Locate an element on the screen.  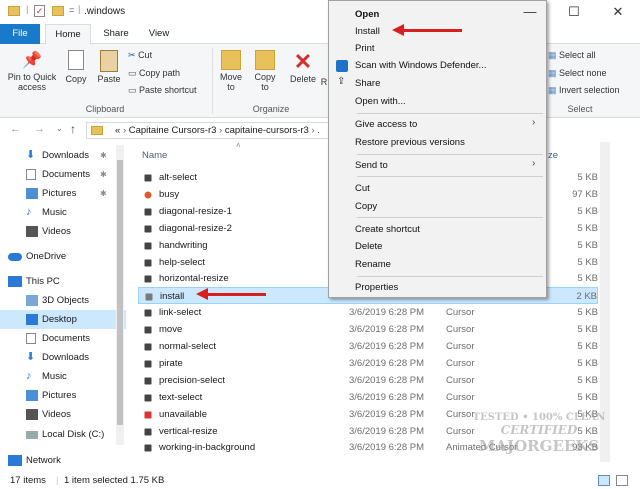
maximize-icon: ☐ is located at coordinates (574, 12).